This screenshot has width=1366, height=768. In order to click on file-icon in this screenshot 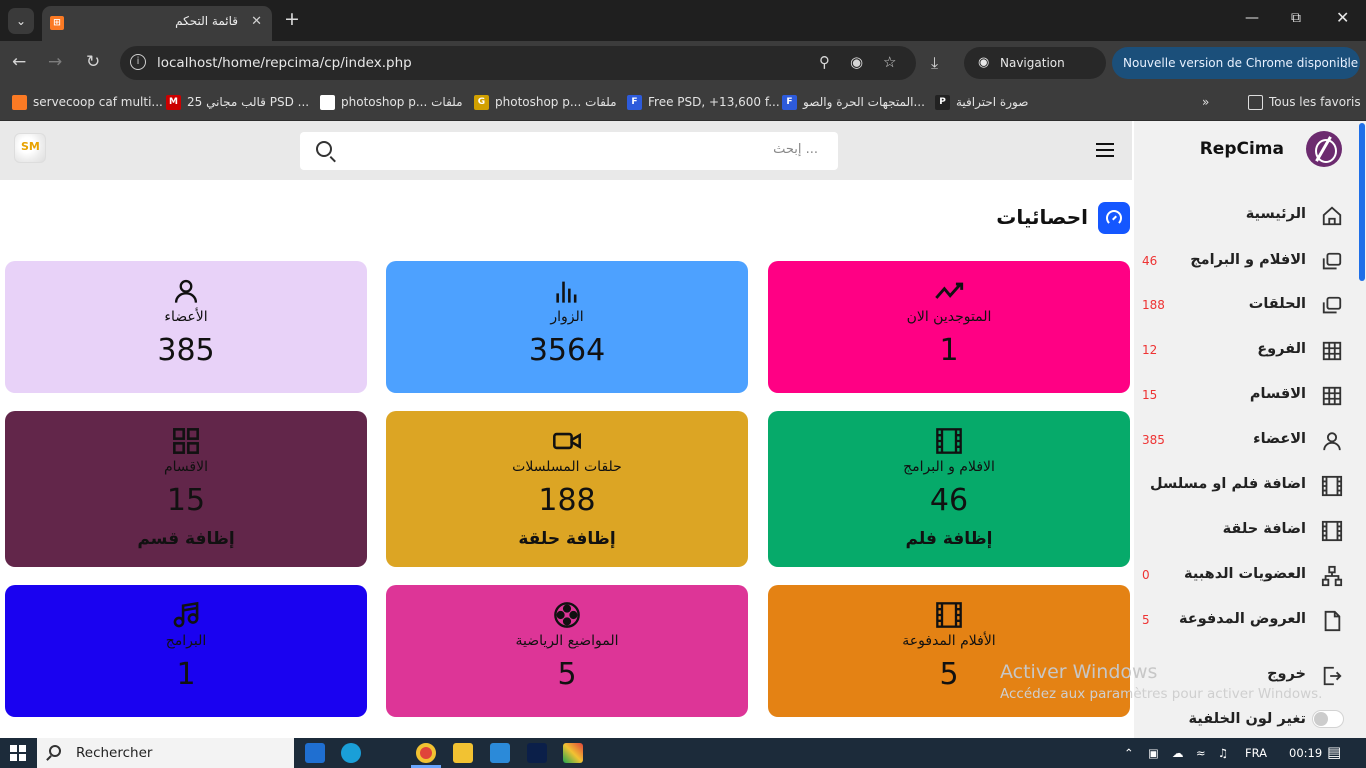, I will do `click(1332, 621)`.